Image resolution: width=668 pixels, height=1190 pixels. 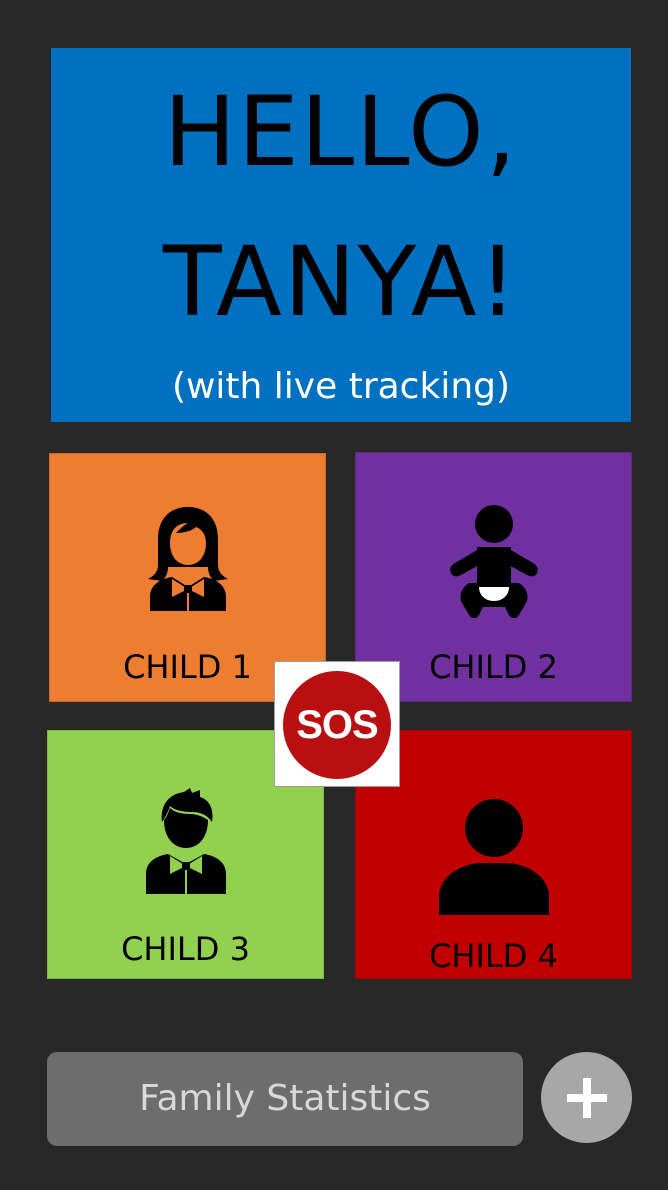 I want to click on sos-label: SOS, so click(x=337, y=725).